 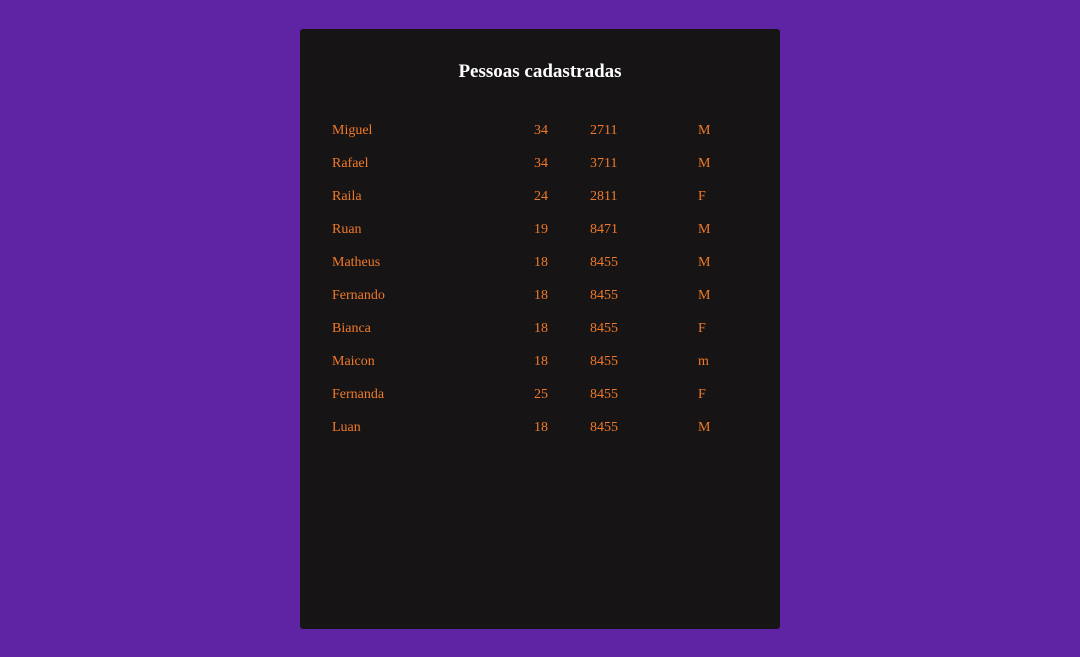 I want to click on person-name: Fernanda, so click(x=358, y=394).